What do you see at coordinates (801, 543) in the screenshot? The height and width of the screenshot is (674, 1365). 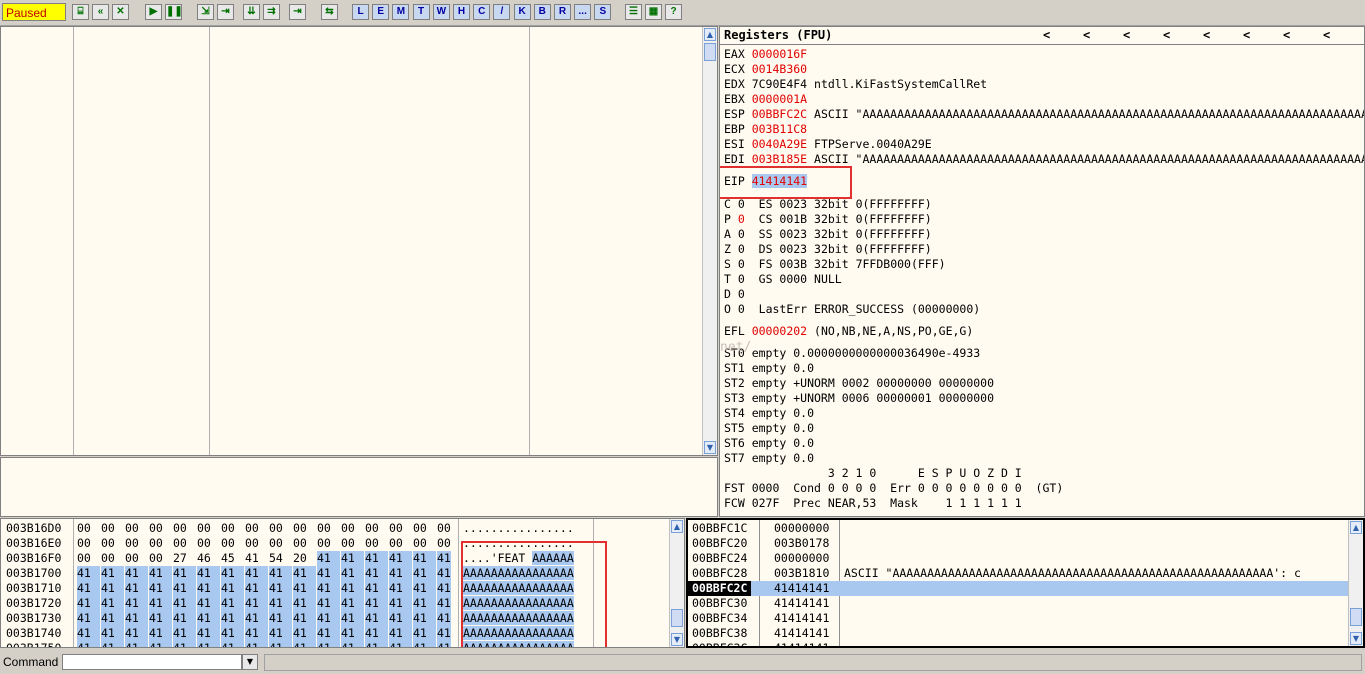 I see `stack-value: 003B0178` at bounding box center [801, 543].